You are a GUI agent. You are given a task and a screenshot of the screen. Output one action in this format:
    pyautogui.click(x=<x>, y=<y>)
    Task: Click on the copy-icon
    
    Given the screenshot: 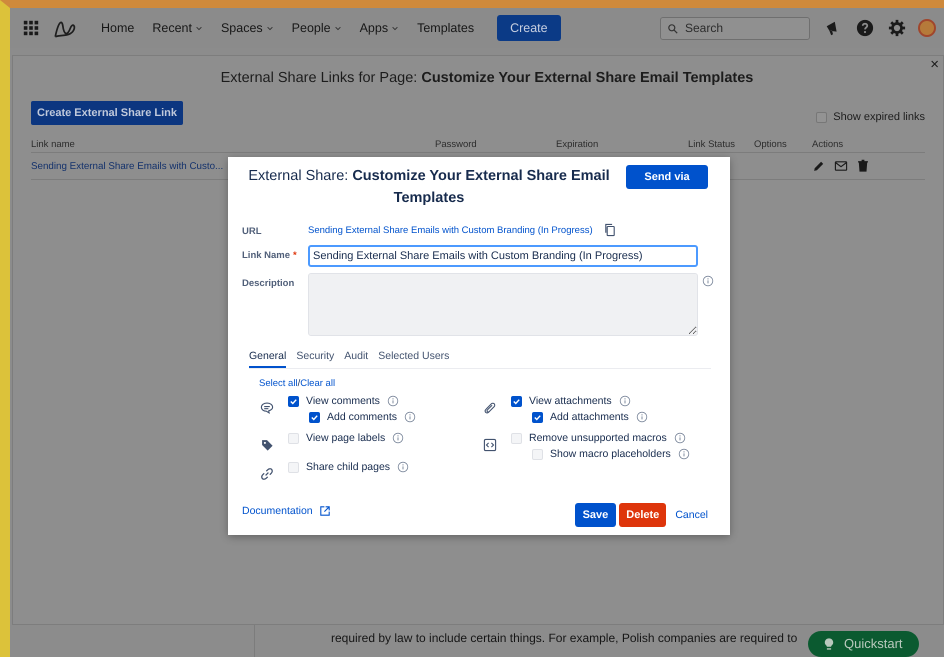 What is the action you would take?
    pyautogui.click(x=609, y=230)
    